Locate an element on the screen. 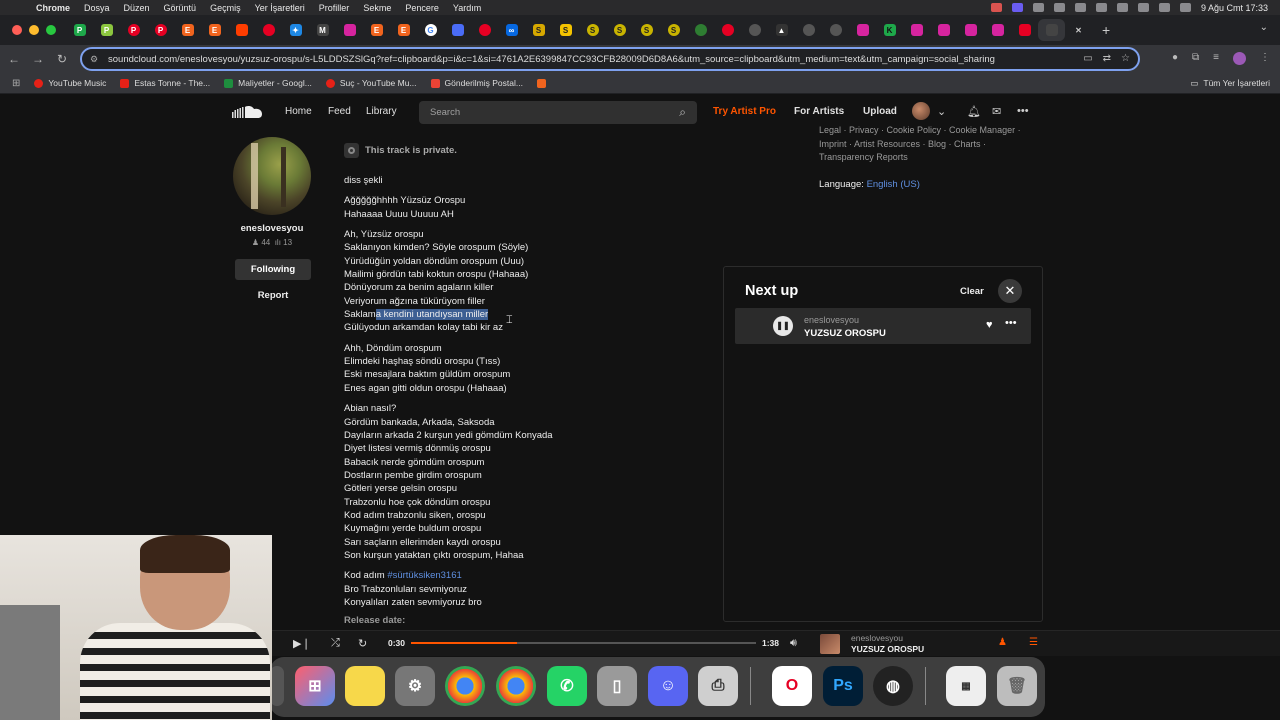 This screenshot has height=720, width=1280. for-artists-link: For Artists is located at coordinates (819, 111).